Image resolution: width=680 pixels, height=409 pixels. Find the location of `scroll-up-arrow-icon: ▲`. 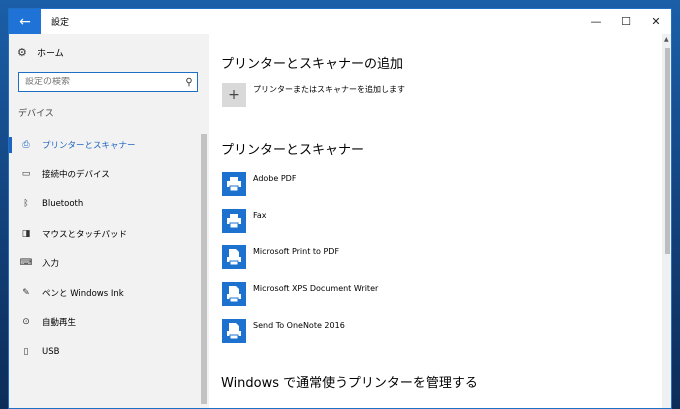

scroll-up-arrow-icon: ▲ is located at coordinates (666, 39).